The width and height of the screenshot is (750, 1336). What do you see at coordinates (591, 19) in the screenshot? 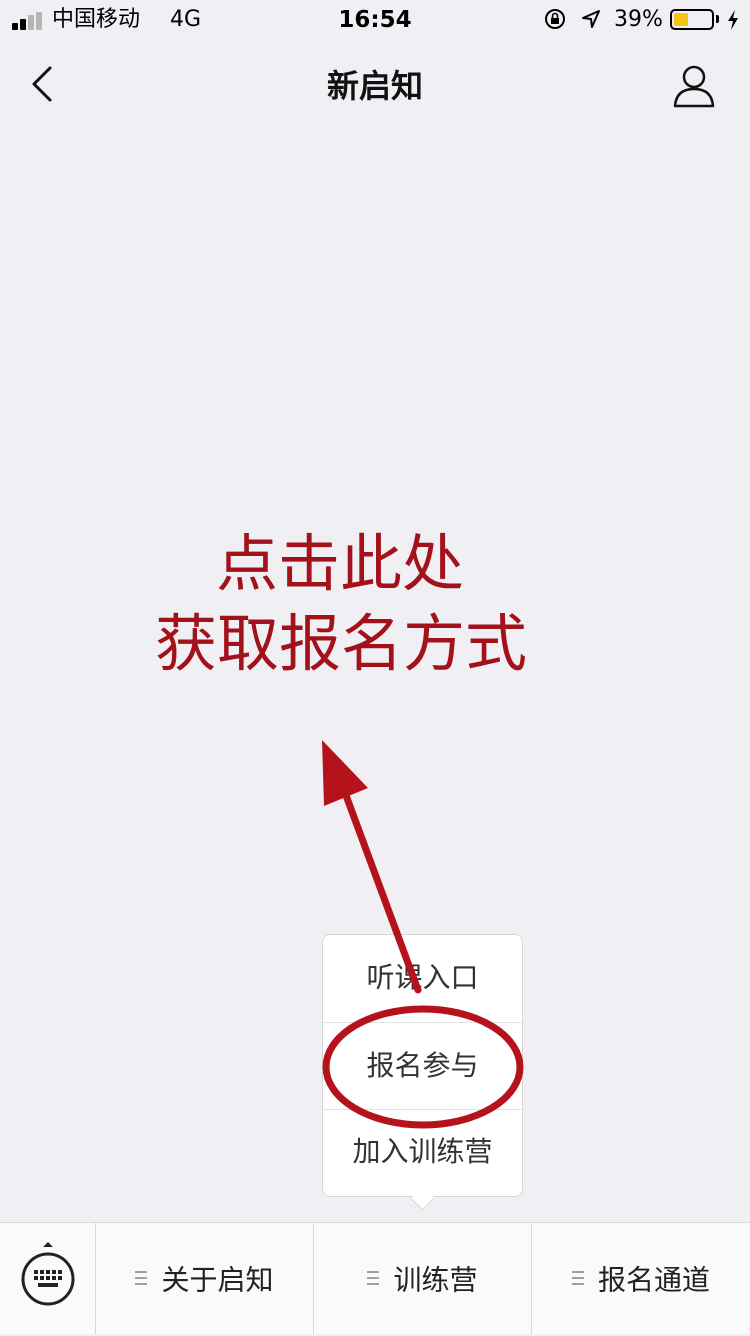
I see `location-arrow-icon` at bounding box center [591, 19].